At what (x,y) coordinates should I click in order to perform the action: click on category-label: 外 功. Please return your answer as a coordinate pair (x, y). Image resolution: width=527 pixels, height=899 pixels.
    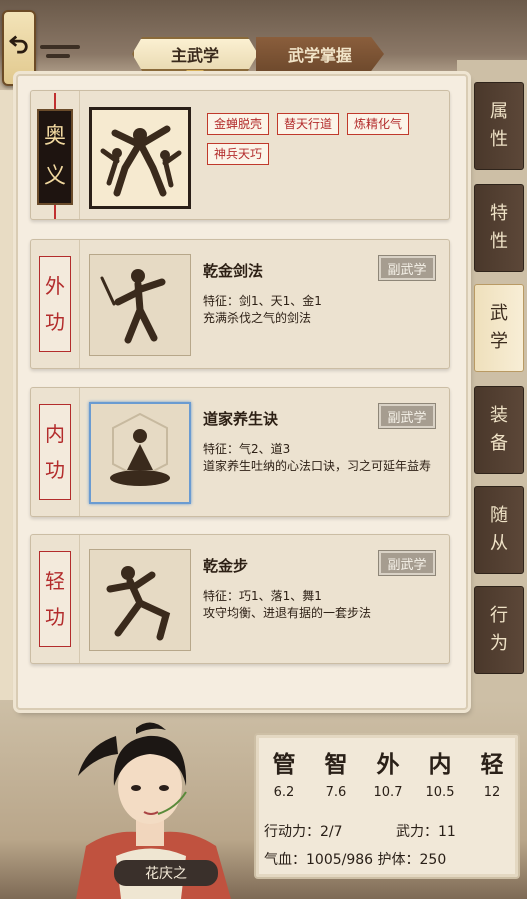
    Looking at the image, I should click on (55, 304).